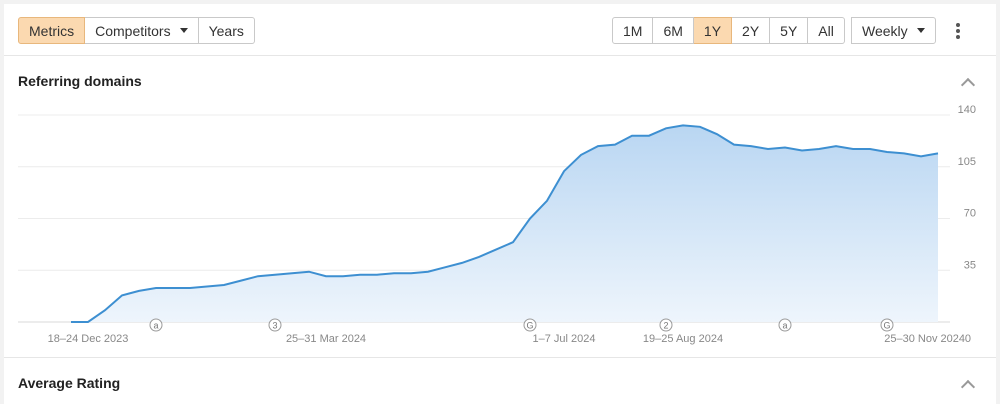  I want to click on x-tick-label: 25–30 Nov 2024, so click(924, 339).